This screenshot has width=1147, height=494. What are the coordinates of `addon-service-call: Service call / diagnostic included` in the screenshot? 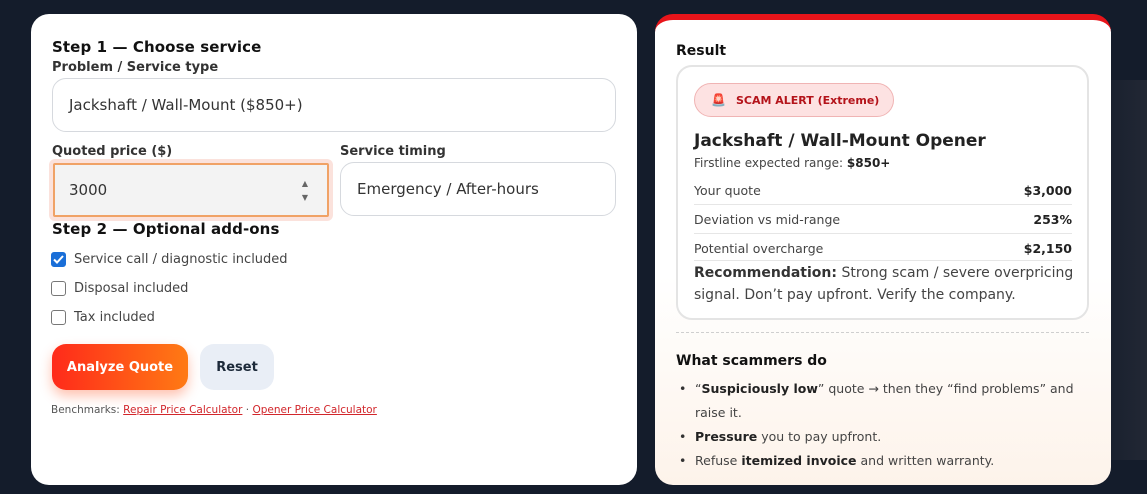 It's located at (169, 259).